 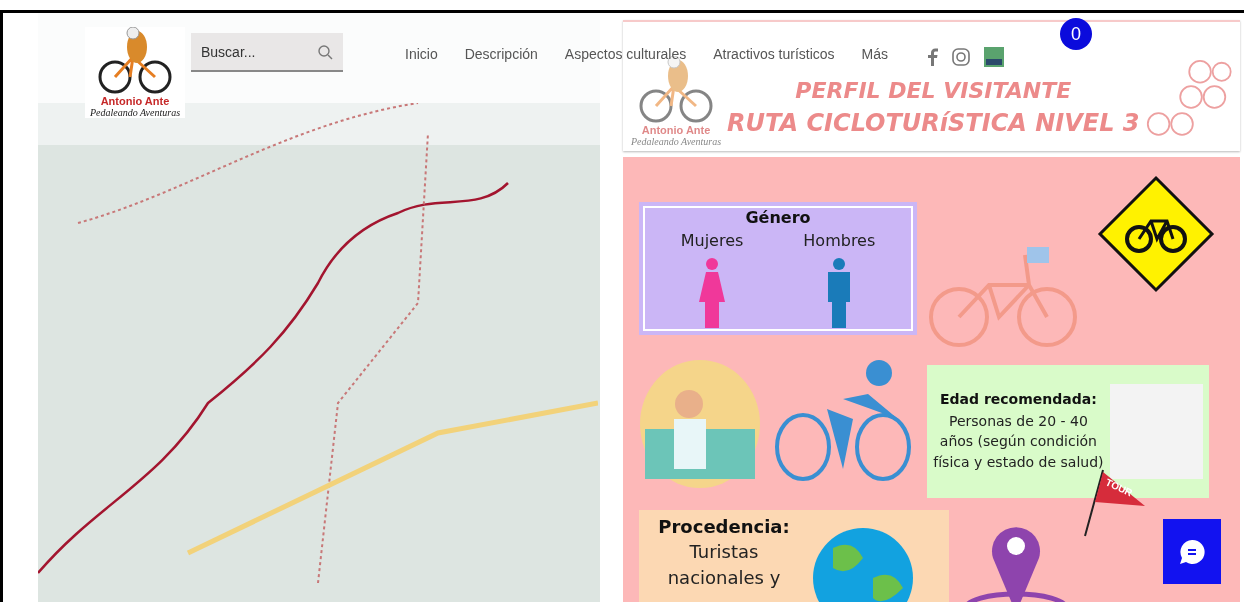 What do you see at coordinates (933, 123) in the screenshot?
I see `infographic-subtitle: RUTA CICLOTURíSTICA NIVEL 3` at bounding box center [933, 123].